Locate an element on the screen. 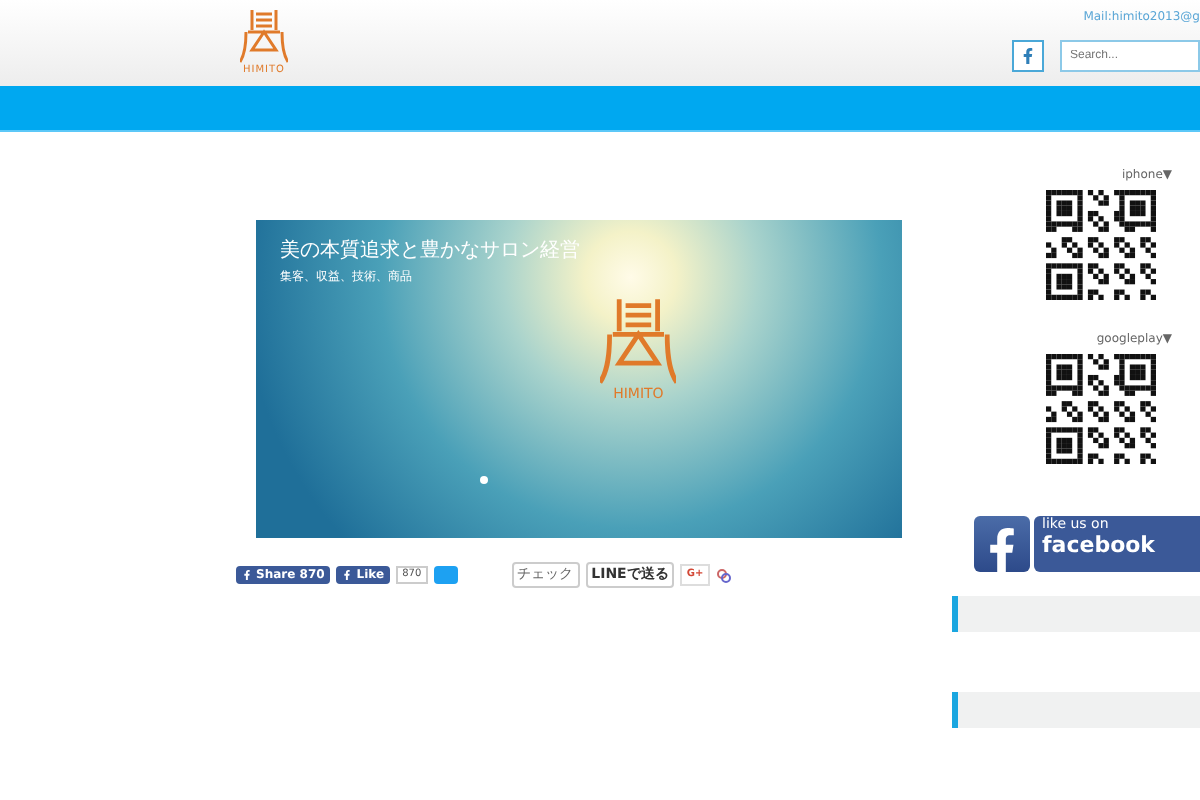 This screenshot has width=1200, height=800. slider-dot is located at coordinates (484, 480).